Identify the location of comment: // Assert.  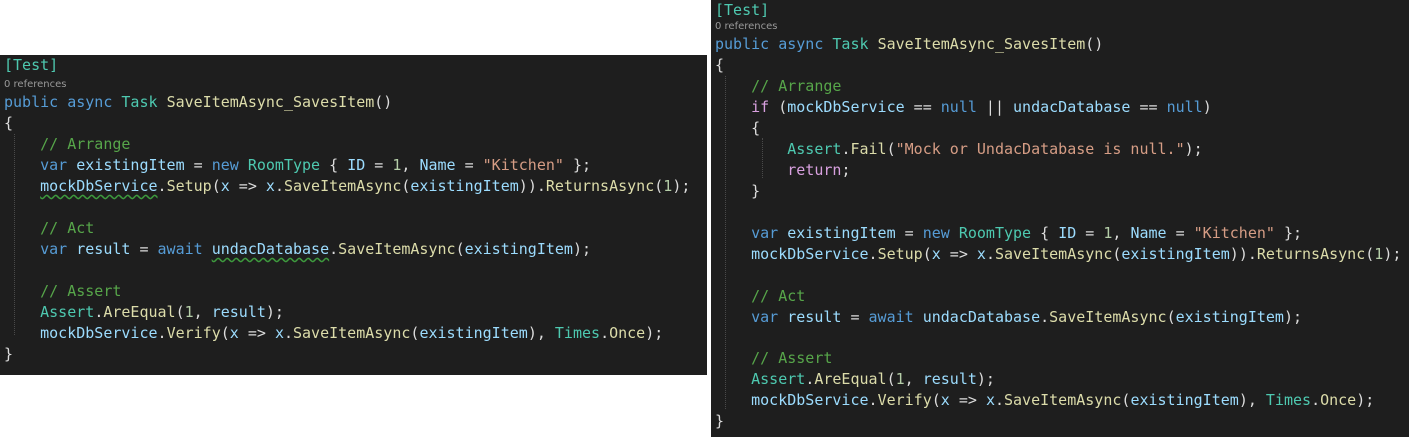
(792, 358).